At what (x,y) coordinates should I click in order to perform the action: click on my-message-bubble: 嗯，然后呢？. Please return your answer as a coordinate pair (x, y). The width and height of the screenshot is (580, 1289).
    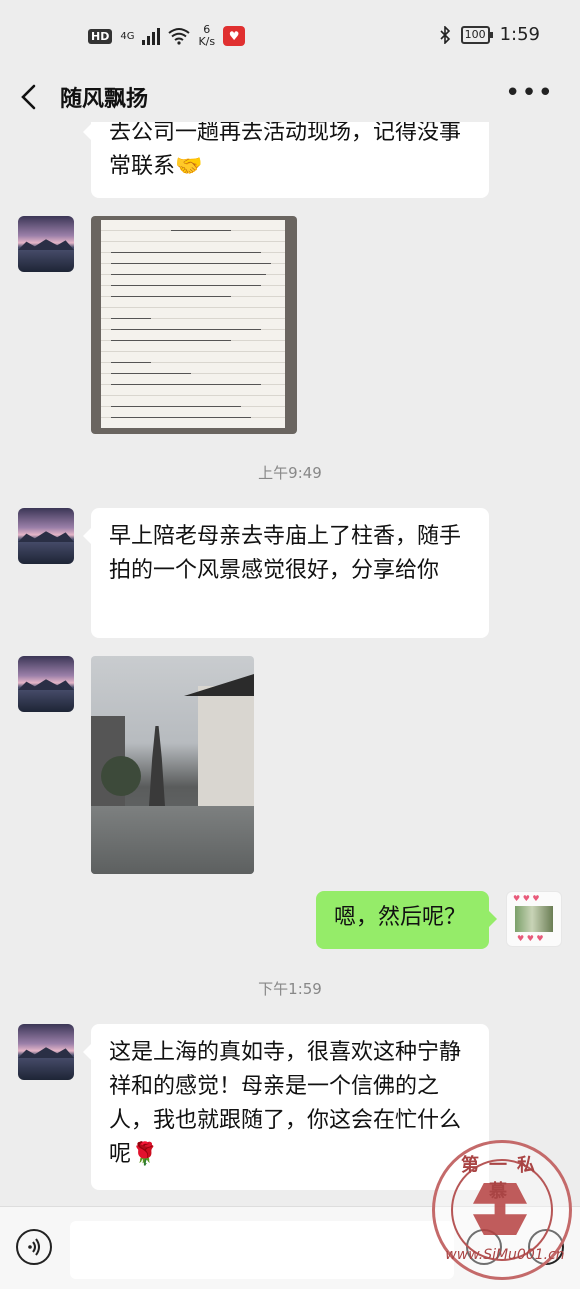
    Looking at the image, I should click on (406, 920).